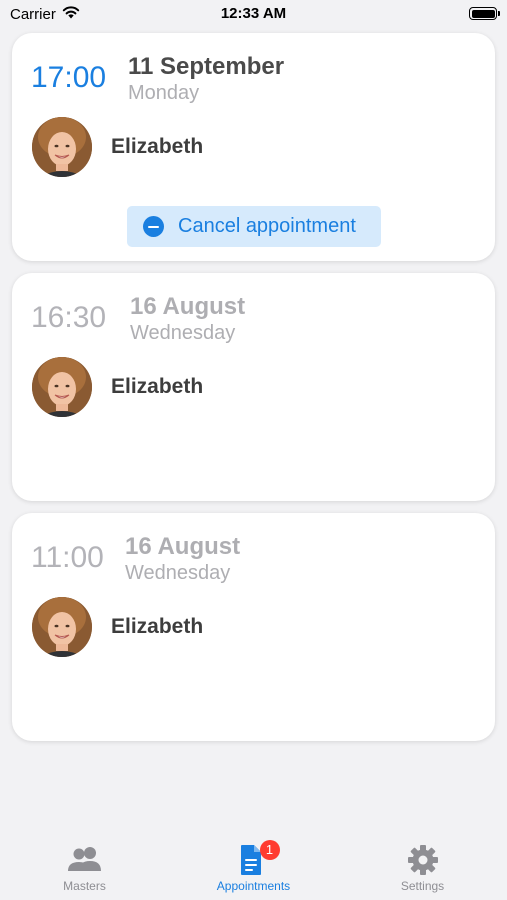  What do you see at coordinates (267, 226) in the screenshot?
I see `cancel-appointment-label: Cancel appointment` at bounding box center [267, 226].